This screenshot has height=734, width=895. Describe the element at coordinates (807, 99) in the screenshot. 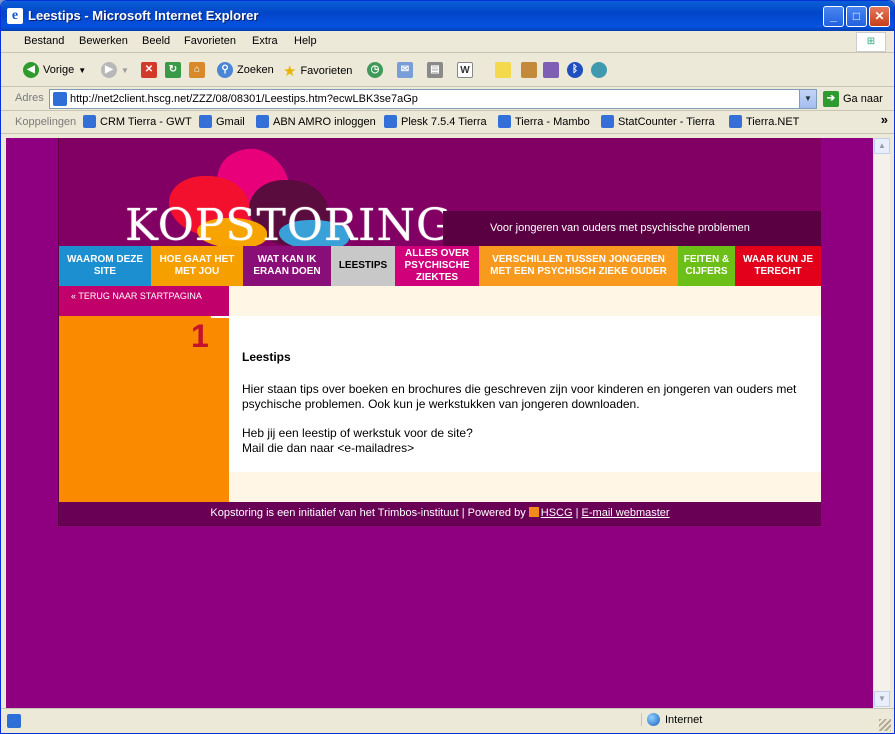

I see `chevron-down-icon: ▼` at that location.